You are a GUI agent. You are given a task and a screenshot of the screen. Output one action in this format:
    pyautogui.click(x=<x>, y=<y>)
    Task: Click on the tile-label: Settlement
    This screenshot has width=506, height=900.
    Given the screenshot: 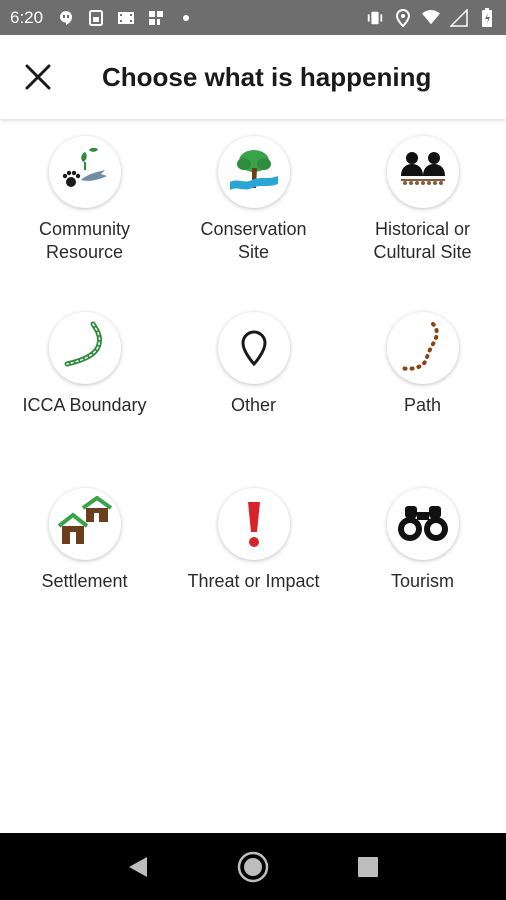 What is the action you would take?
    pyautogui.click(x=84, y=581)
    